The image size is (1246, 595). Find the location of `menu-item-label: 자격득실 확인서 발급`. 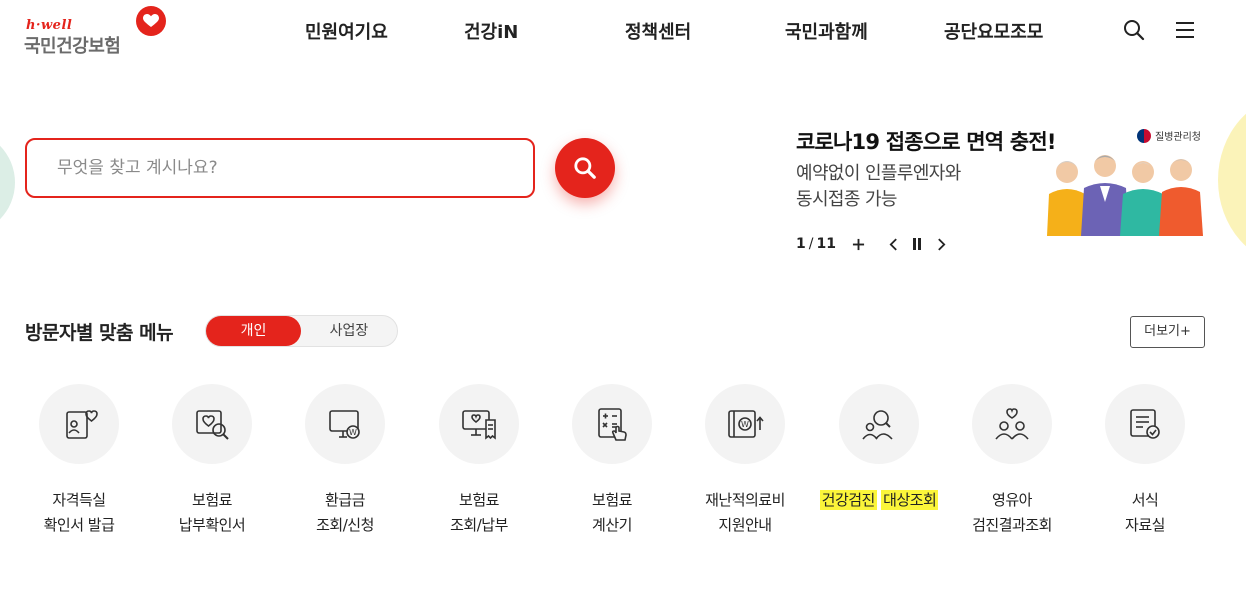

menu-item-label: 자격득실 확인서 발급 is located at coordinates (79, 513).